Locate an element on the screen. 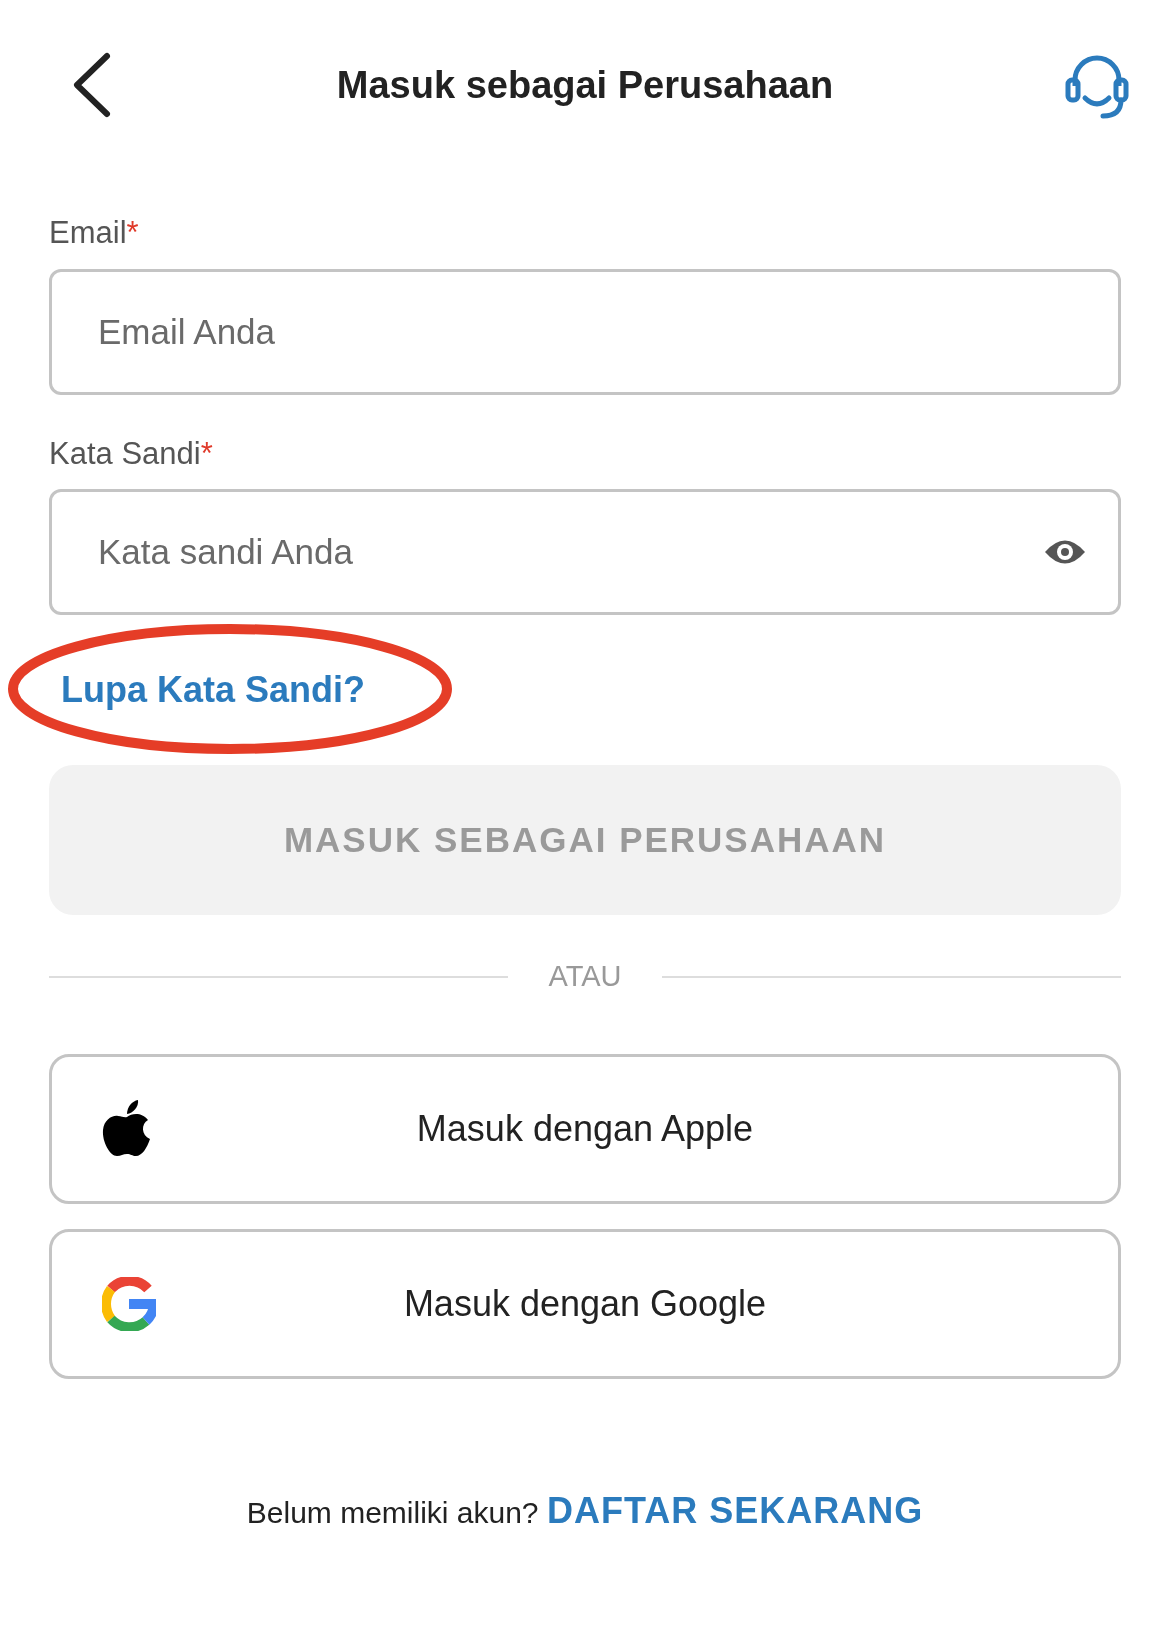  password-field: Kata sandi Anda is located at coordinates (585, 552).